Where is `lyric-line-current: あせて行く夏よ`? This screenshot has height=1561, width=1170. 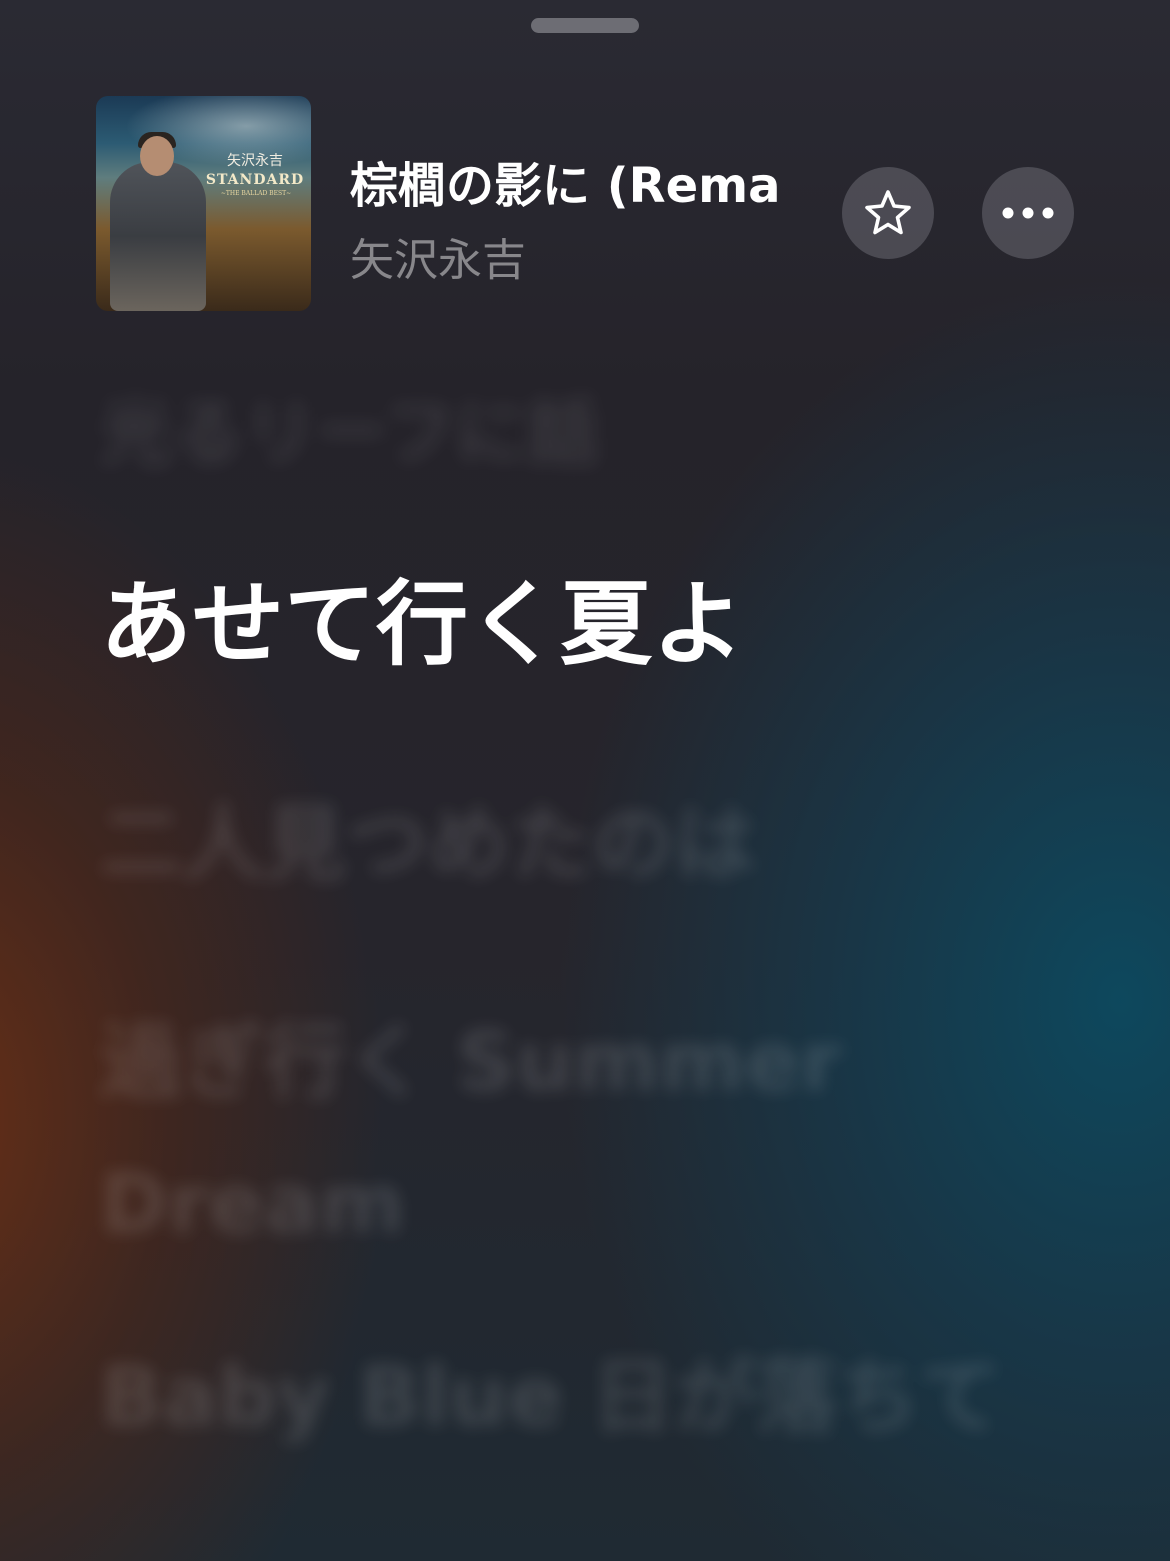 lyric-line-current: あせて行く夏よ is located at coordinates (422, 616).